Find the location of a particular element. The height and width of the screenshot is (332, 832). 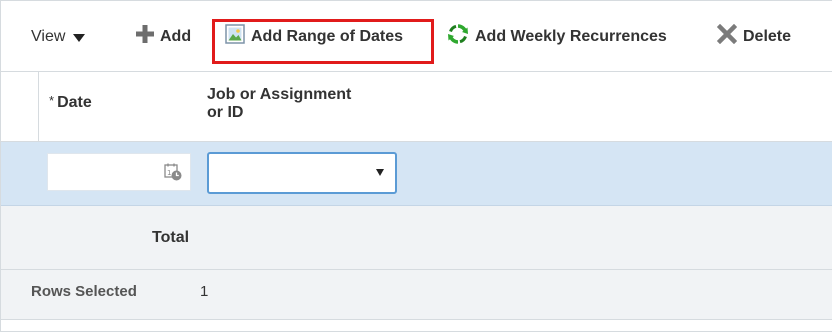

add-weekly-recurrences-button: Add Weekly Recurrences is located at coordinates (557, 36).